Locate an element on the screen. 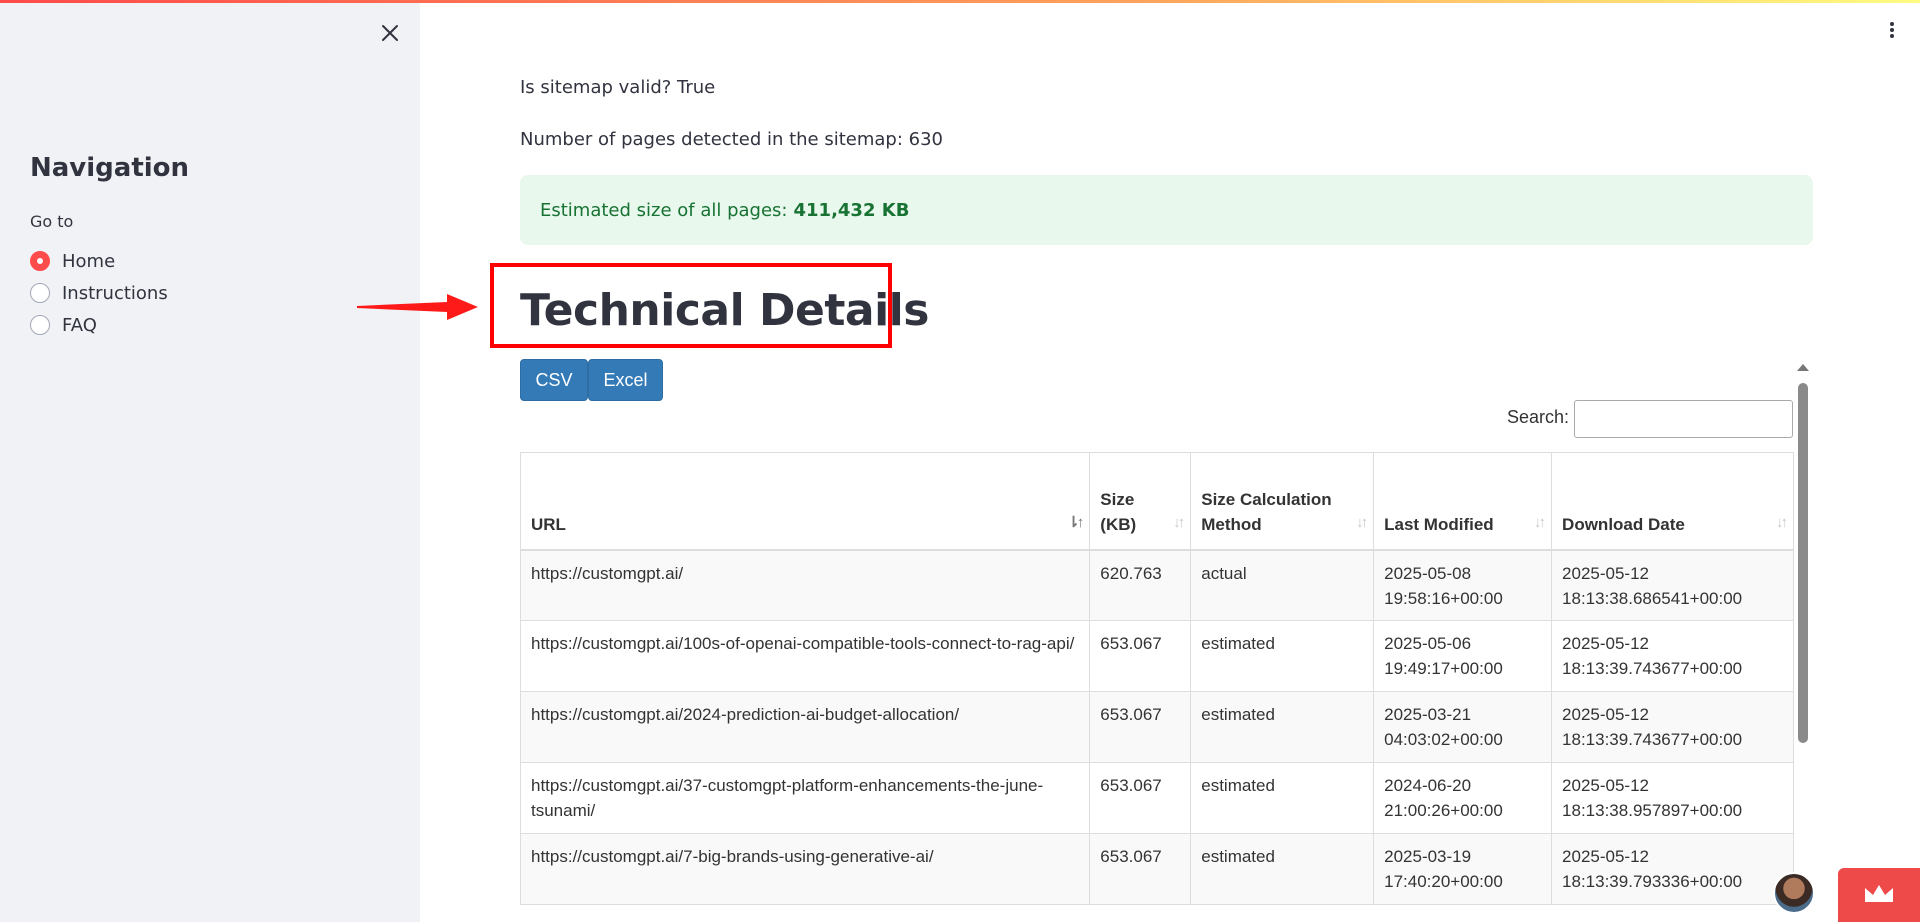 Image resolution: width=1920 pixels, height=922 pixels. cell-download-date: 2025-05-12 18:13:38.957897+00:00 is located at coordinates (1672, 798).